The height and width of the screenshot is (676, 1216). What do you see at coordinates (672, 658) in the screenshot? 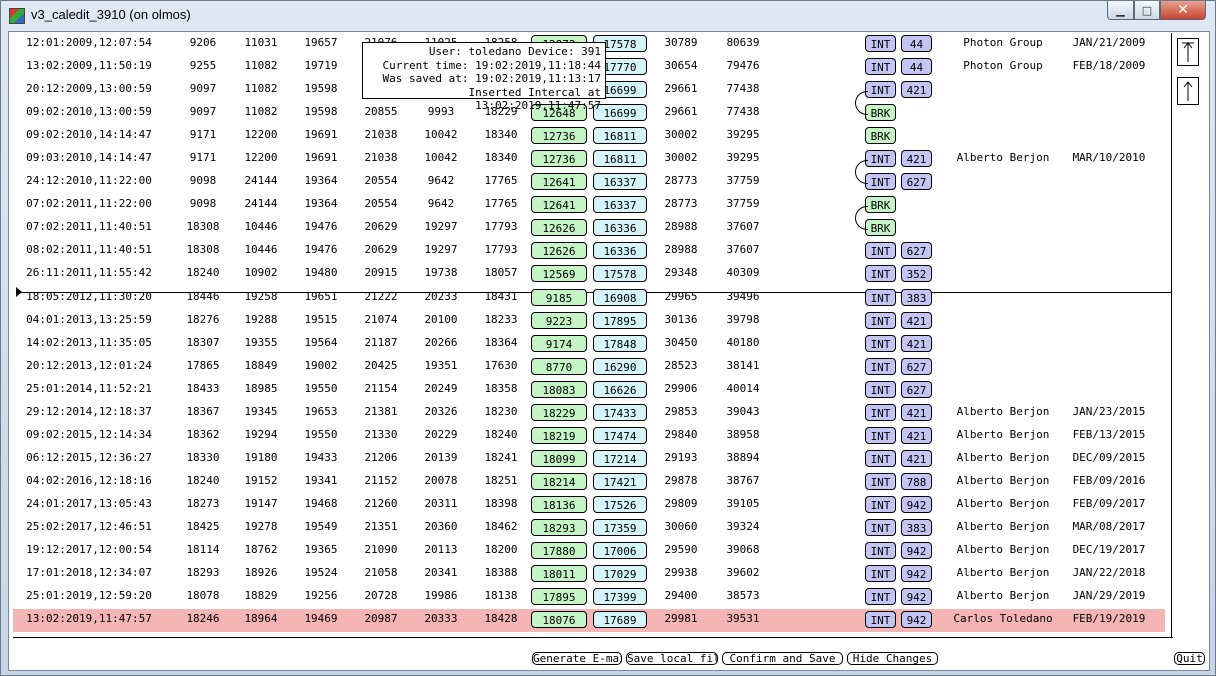
I see `save-local-file-button: Save local file` at bounding box center [672, 658].